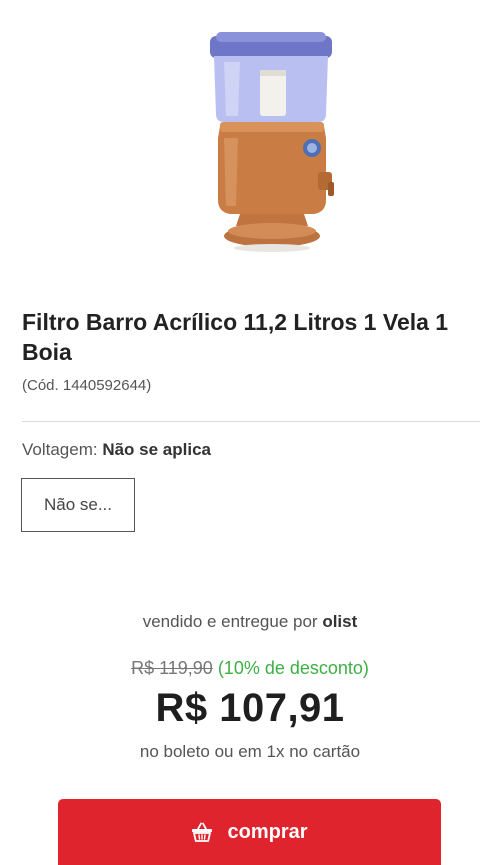 Image resolution: width=500 pixels, height=865 pixels. What do you see at coordinates (202, 832) in the screenshot?
I see `basket-icon` at bounding box center [202, 832].